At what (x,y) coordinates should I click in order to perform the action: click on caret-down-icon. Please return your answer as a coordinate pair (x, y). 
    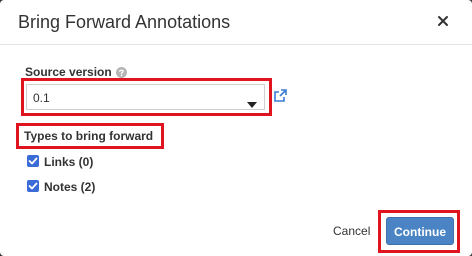
    Looking at the image, I should click on (252, 101).